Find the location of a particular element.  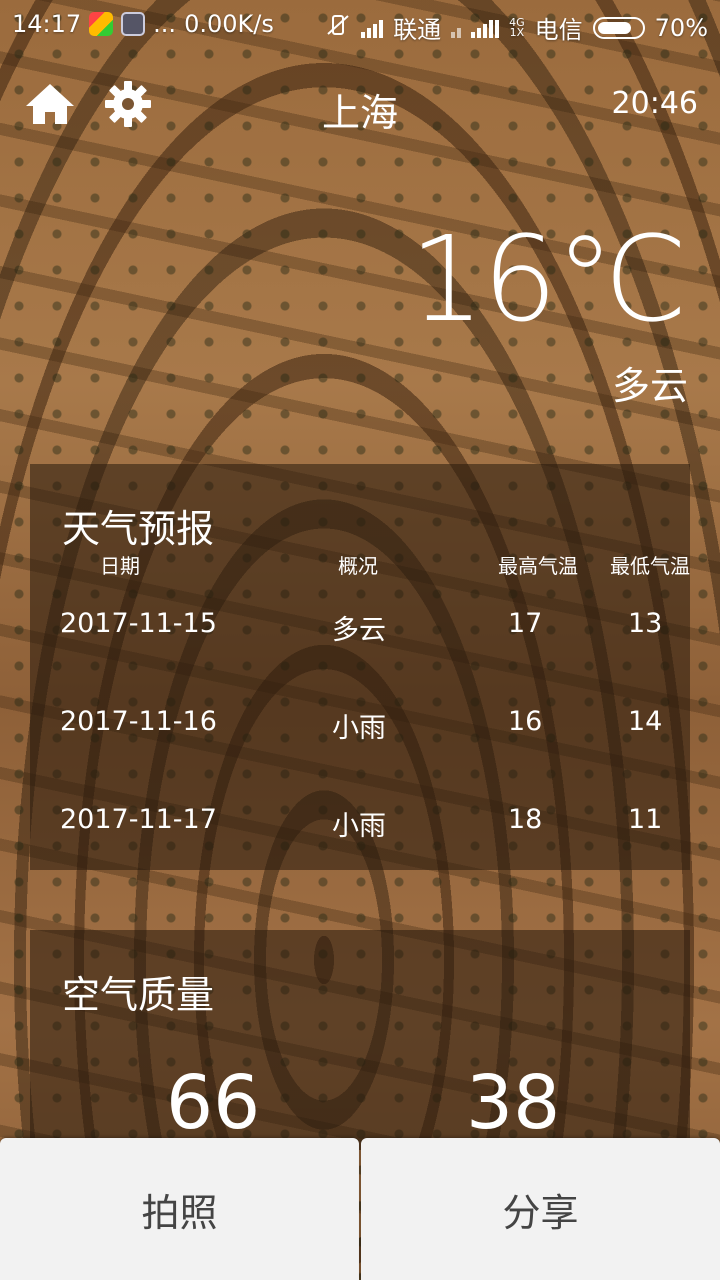

network-speed: 0.00K/s is located at coordinates (229, 24).